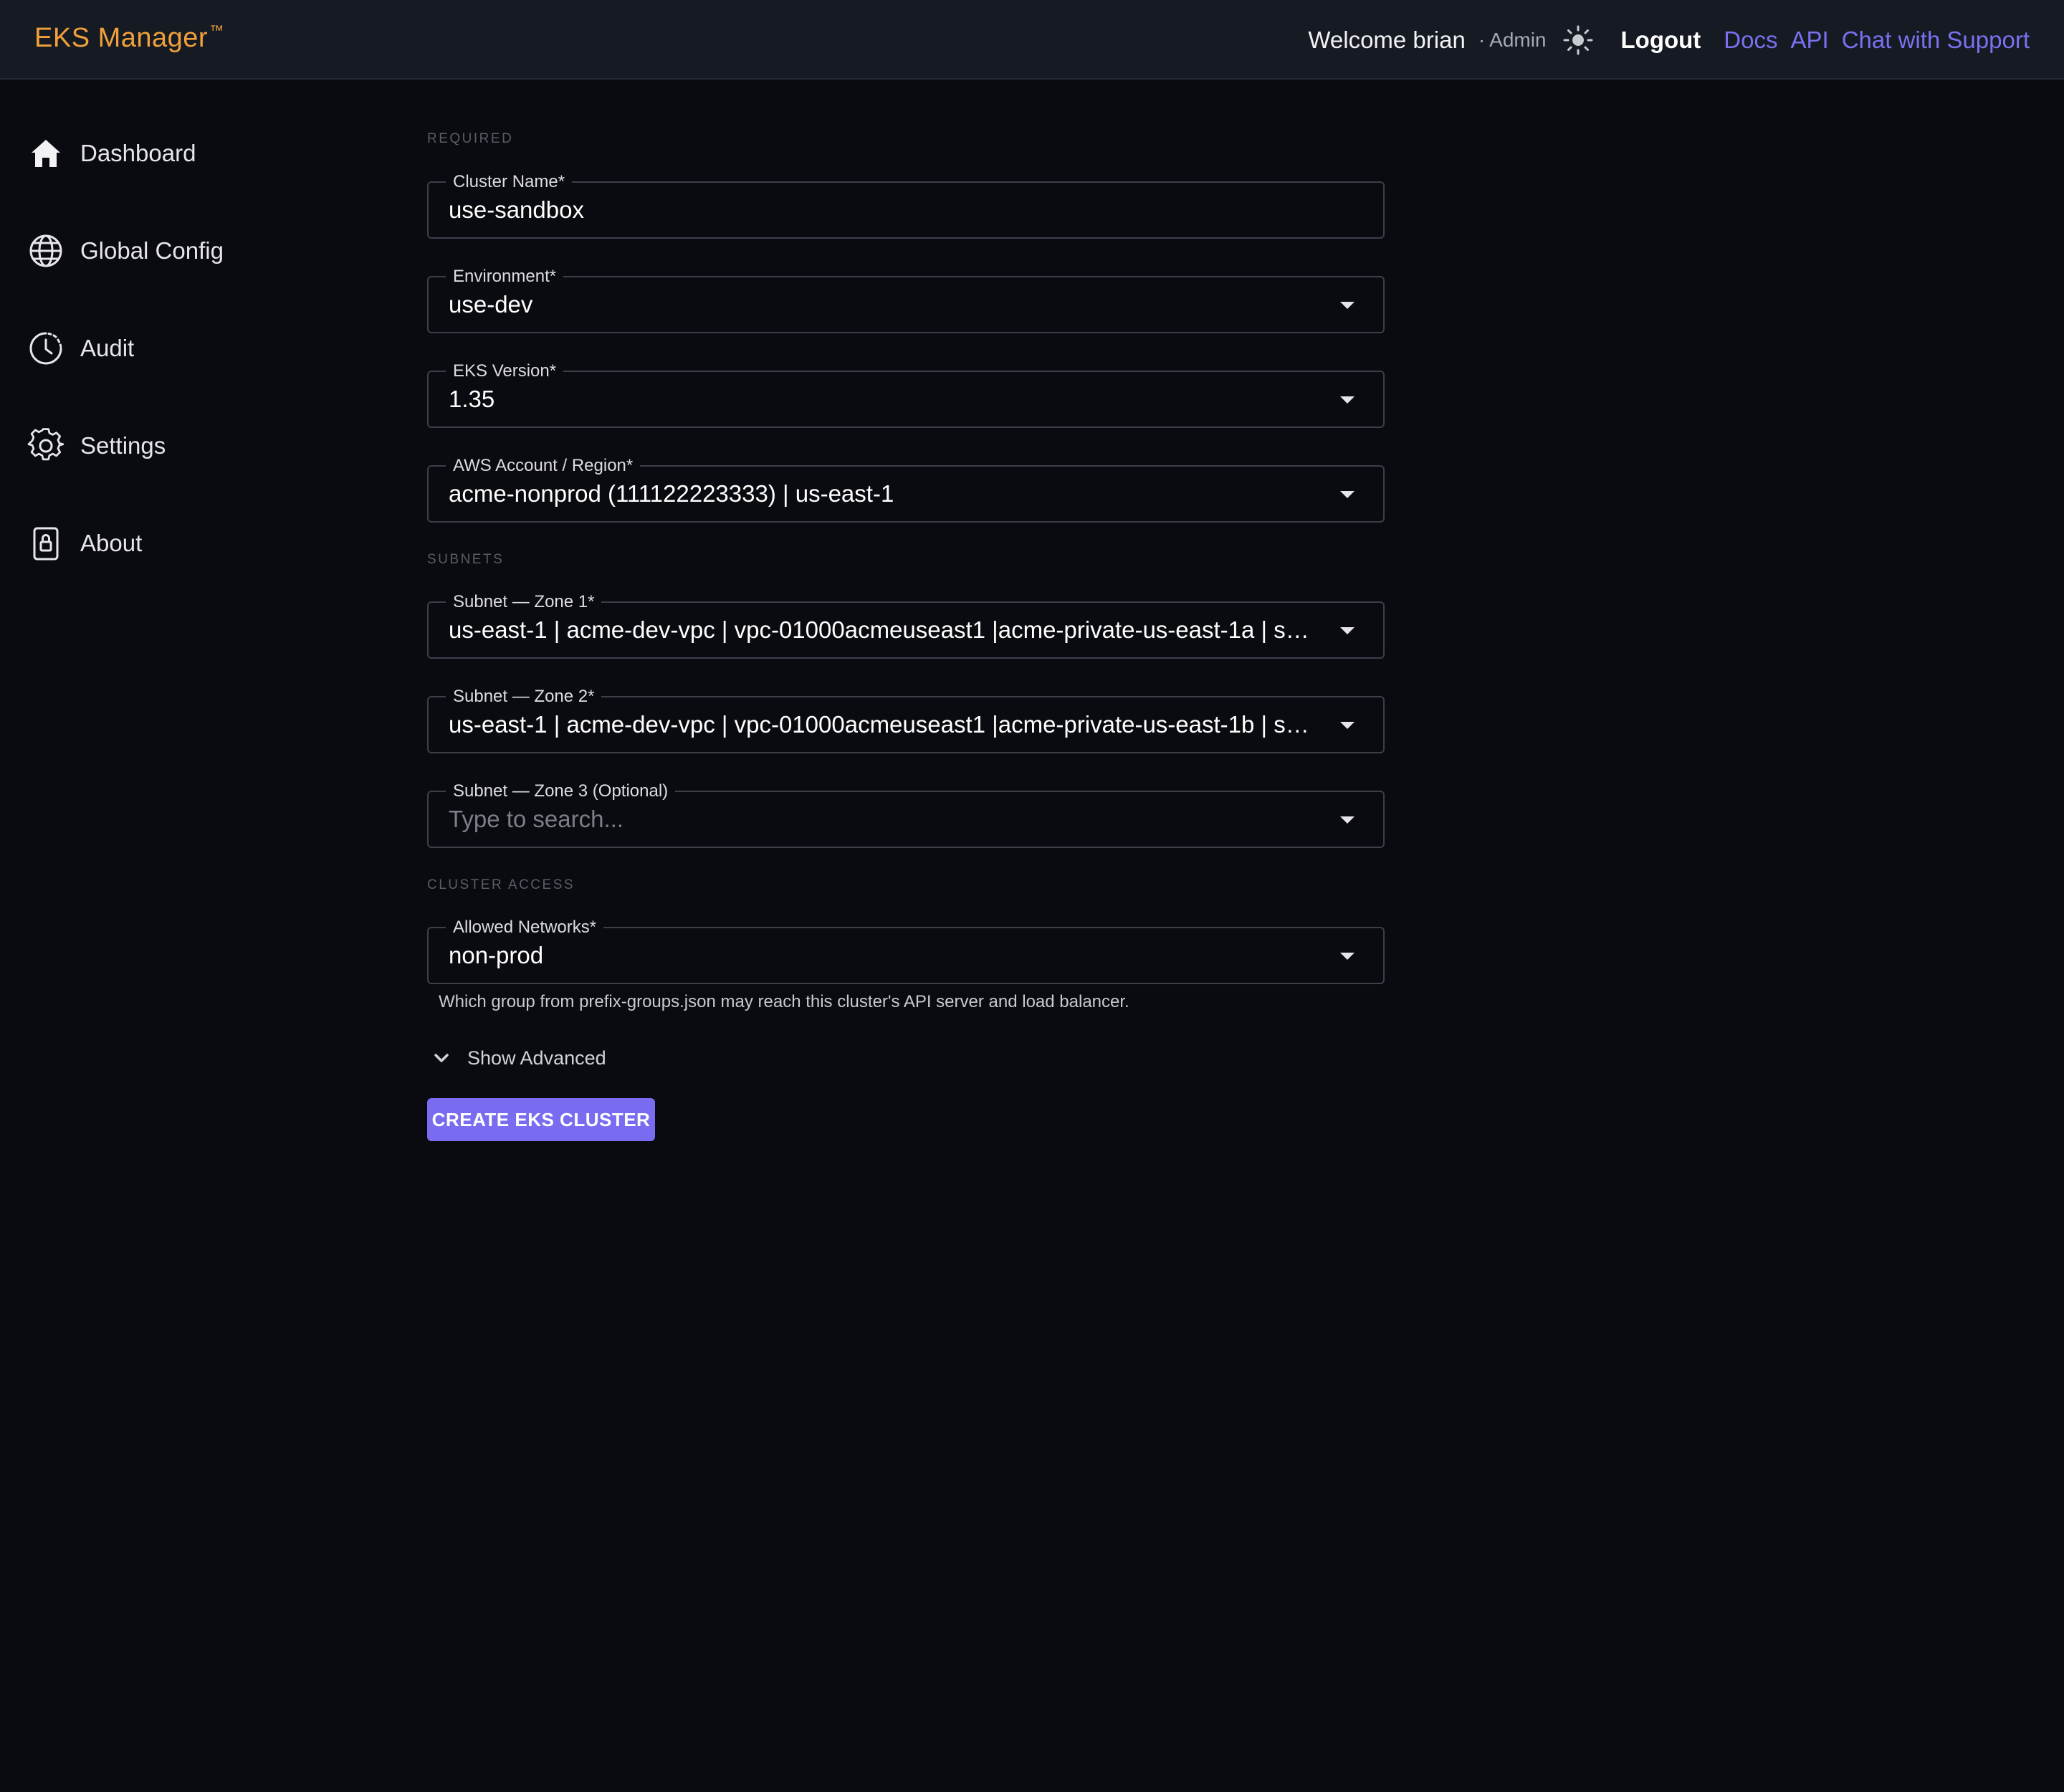 The height and width of the screenshot is (1792, 2064). I want to click on allowed-networks-select: Allowed Networks* non-prod, so click(906, 951).